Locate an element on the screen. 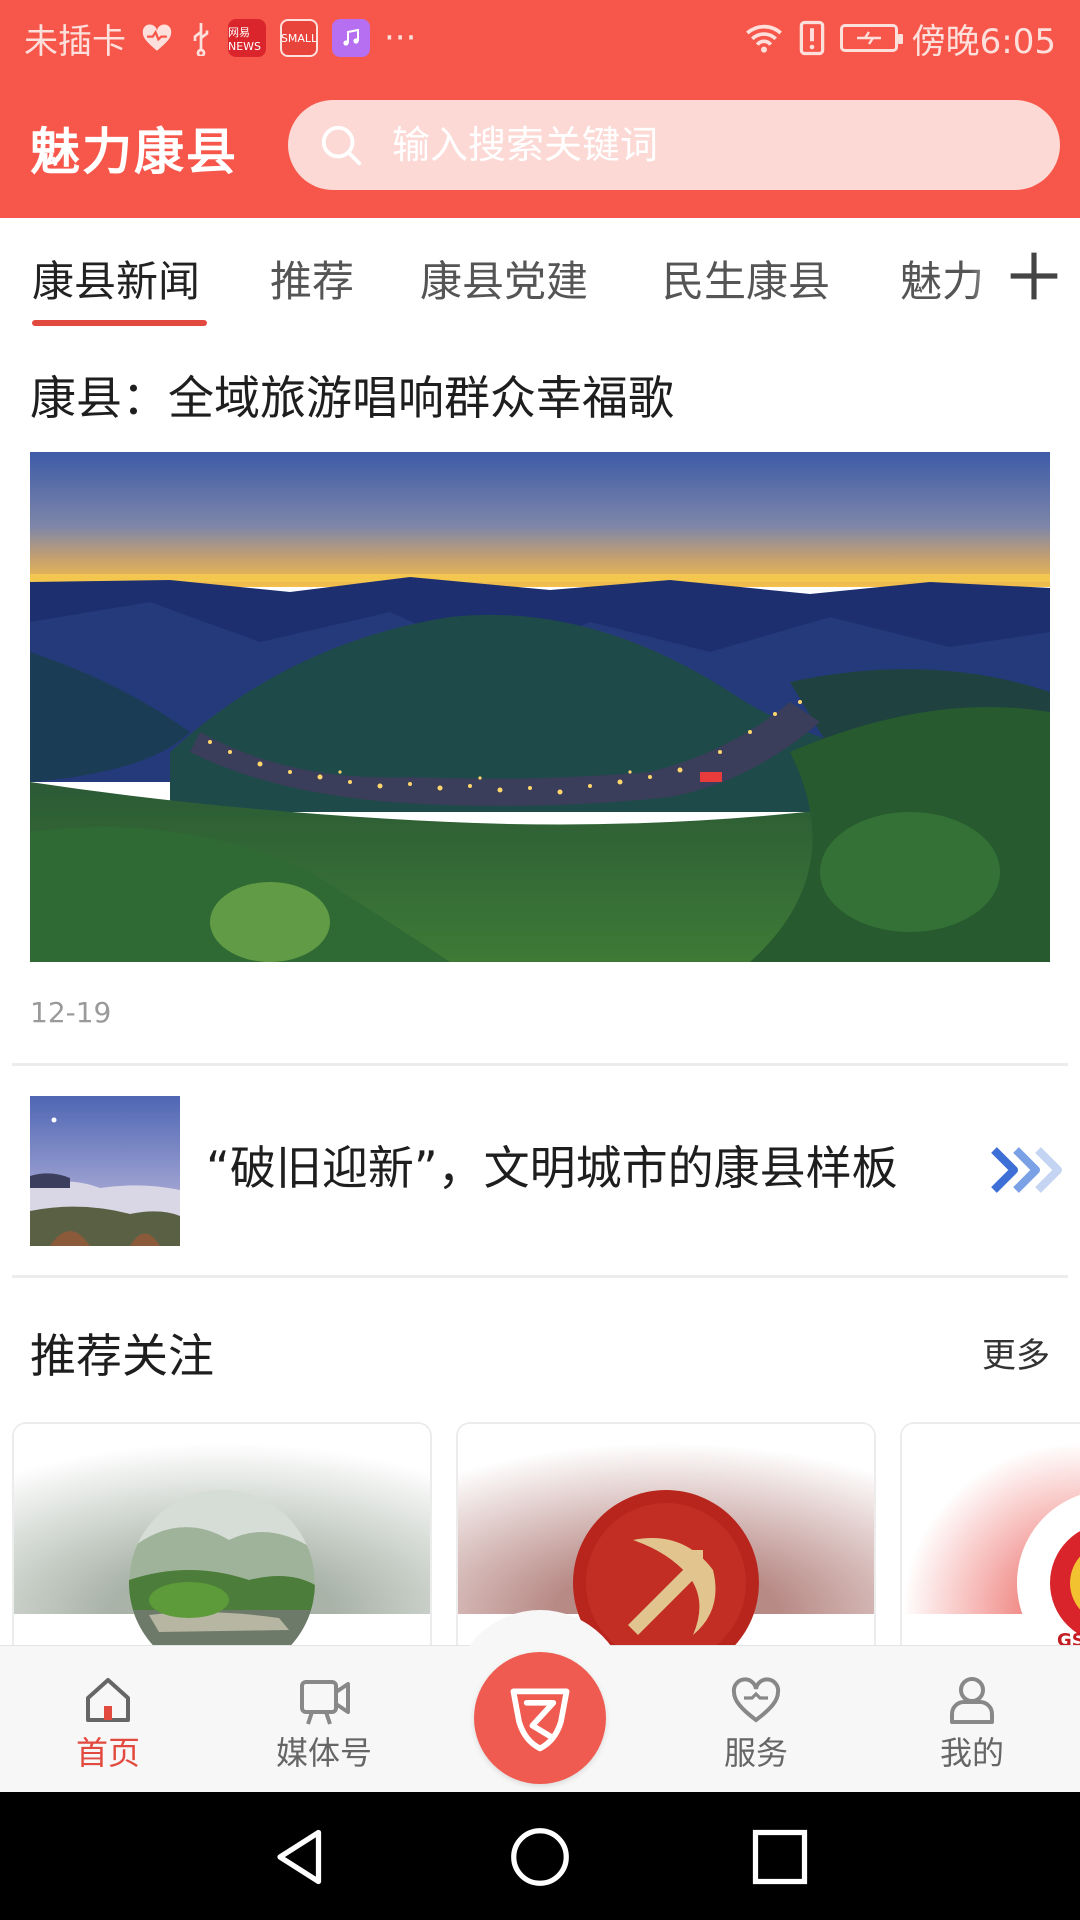 The width and height of the screenshot is (1080, 1920). search-icon is located at coordinates (341, 145).